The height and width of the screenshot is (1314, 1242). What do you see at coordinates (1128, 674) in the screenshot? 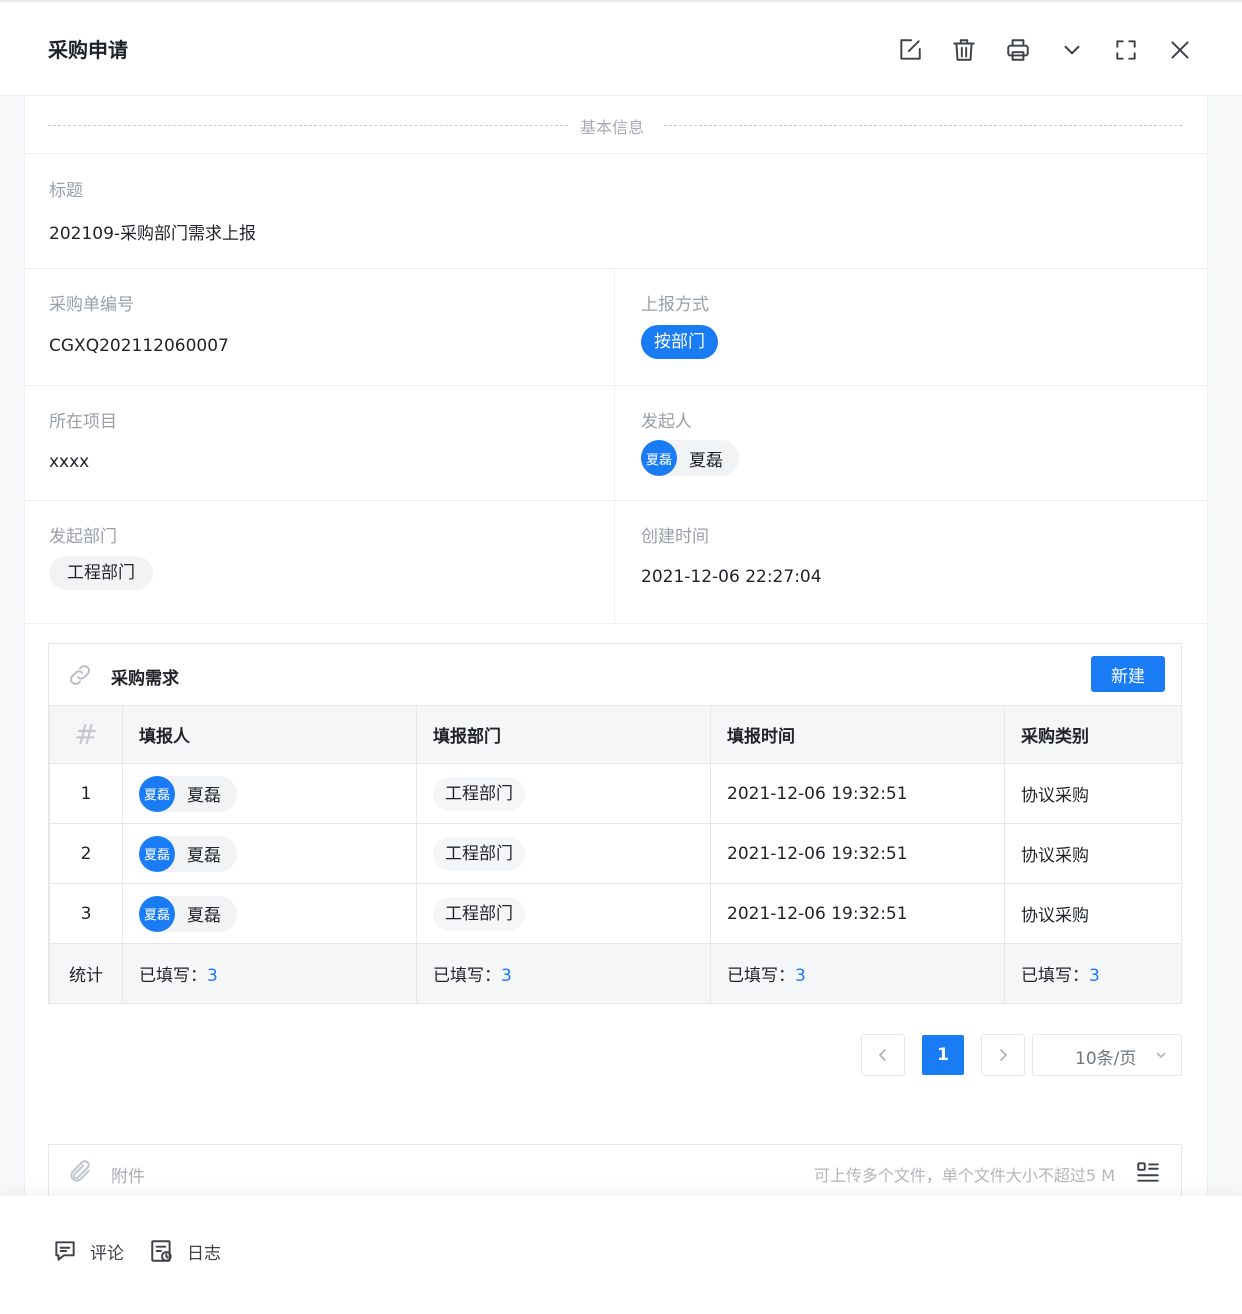
I see `new-record-button: 新建` at bounding box center [1128, 674].